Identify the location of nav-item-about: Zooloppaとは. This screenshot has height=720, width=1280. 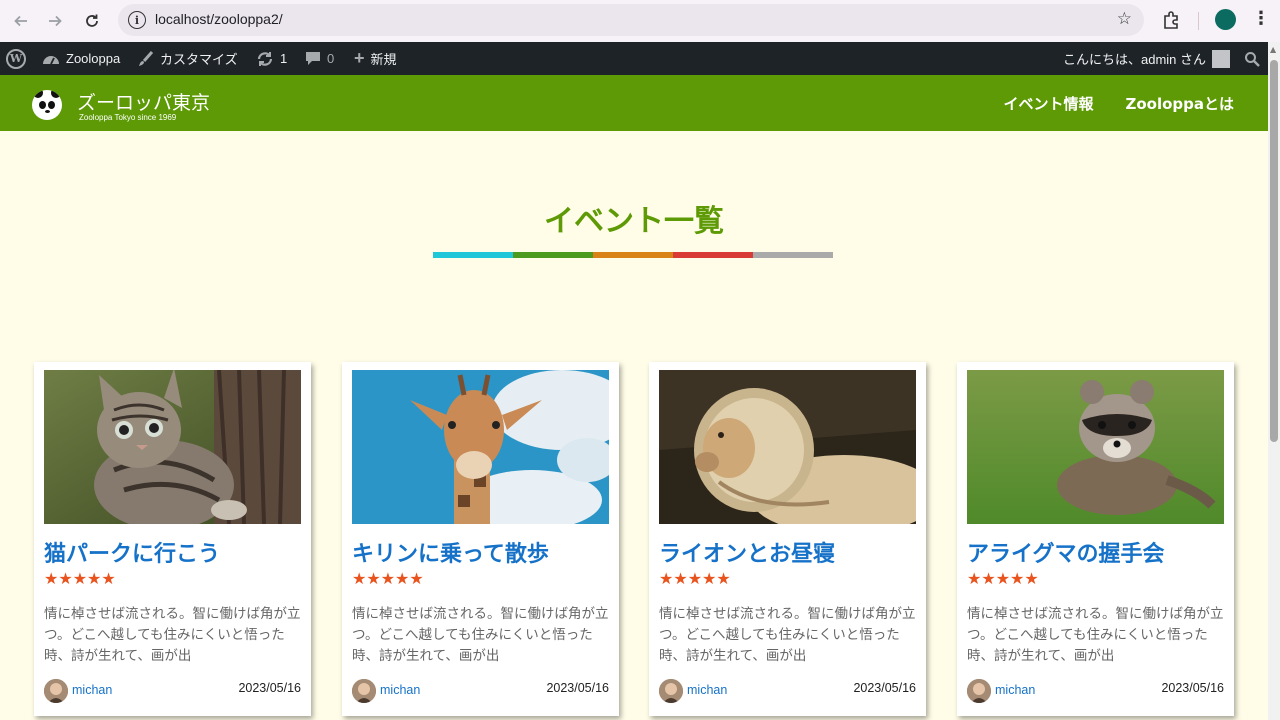
(1179, 103).